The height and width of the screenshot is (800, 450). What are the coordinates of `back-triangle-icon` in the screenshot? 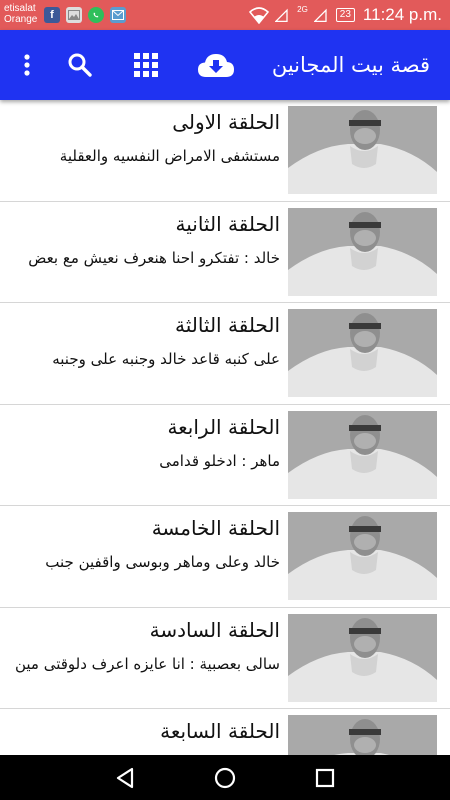 It's located at (125, 777).